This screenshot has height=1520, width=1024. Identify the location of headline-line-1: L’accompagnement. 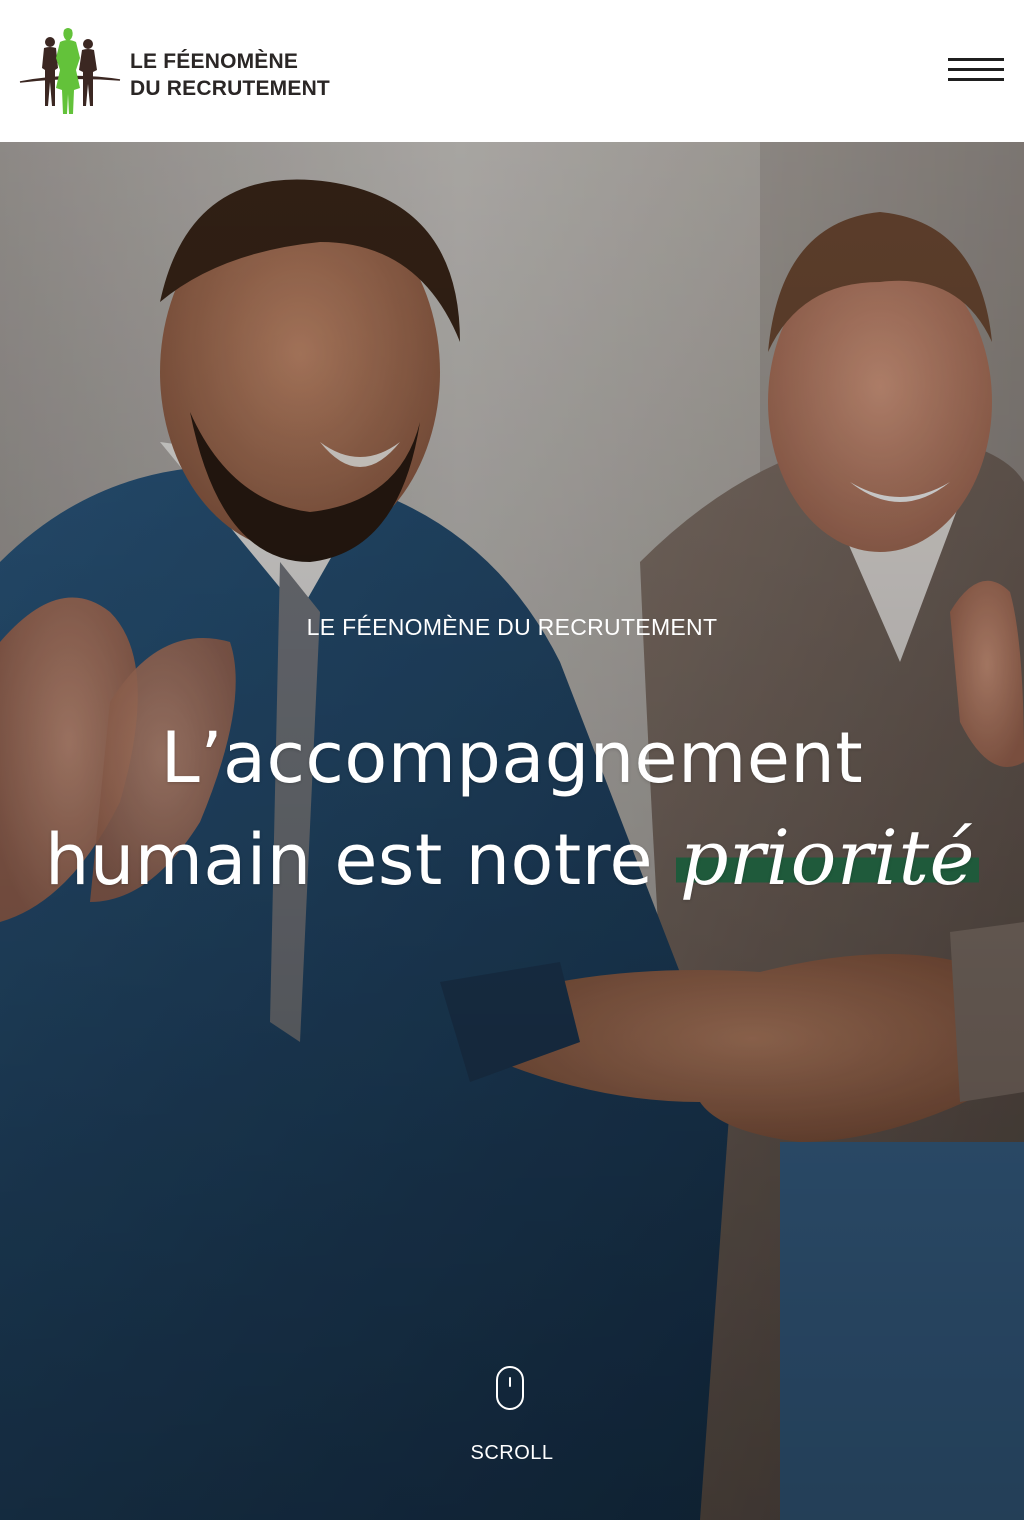
(512, 758).